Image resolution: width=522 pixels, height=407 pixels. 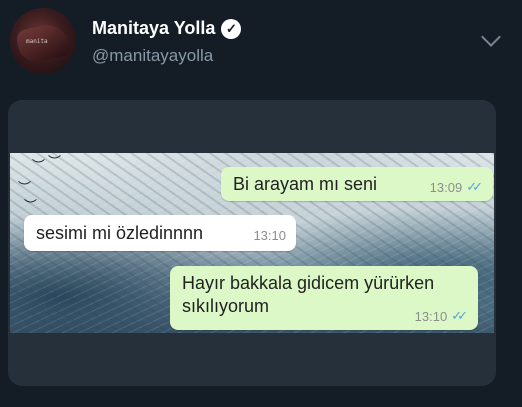 I want to click on message-bubble-outgoing: Bi arayam mı seni 13:09 ✓✓, so click(x=357, y=184).